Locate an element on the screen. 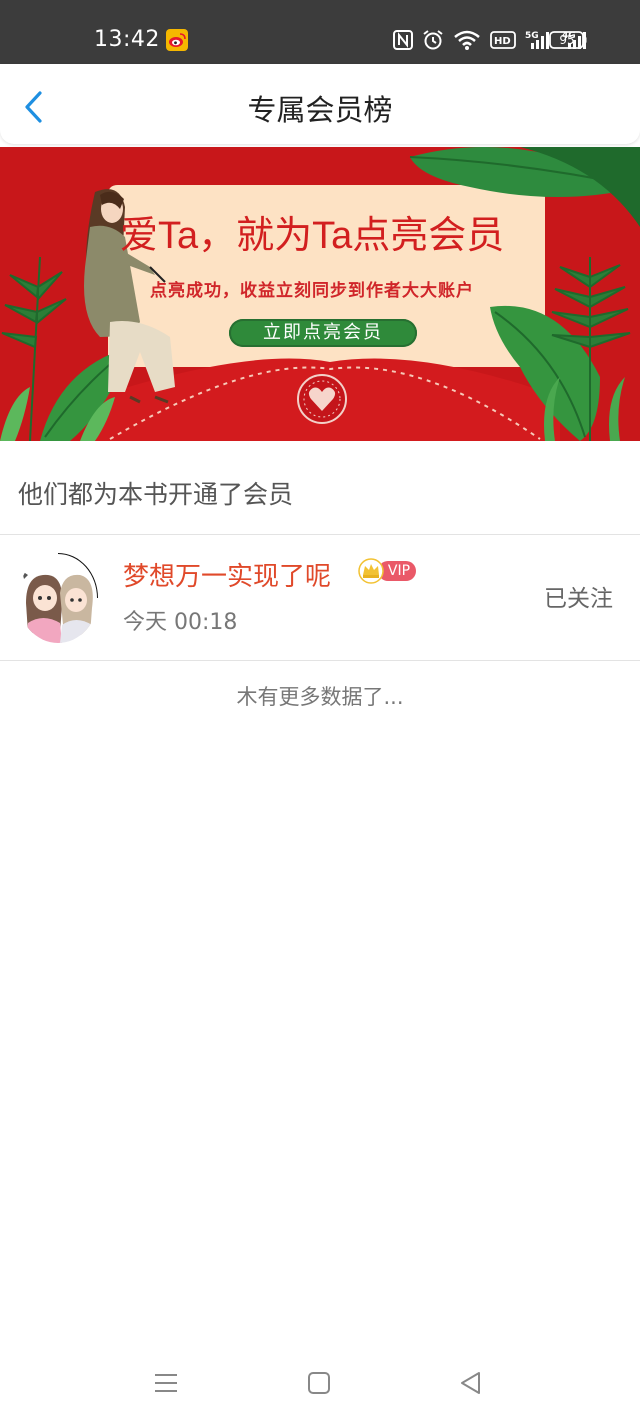 The image size is (640, 1422). home-icon is located at coordinates (319, 1383).